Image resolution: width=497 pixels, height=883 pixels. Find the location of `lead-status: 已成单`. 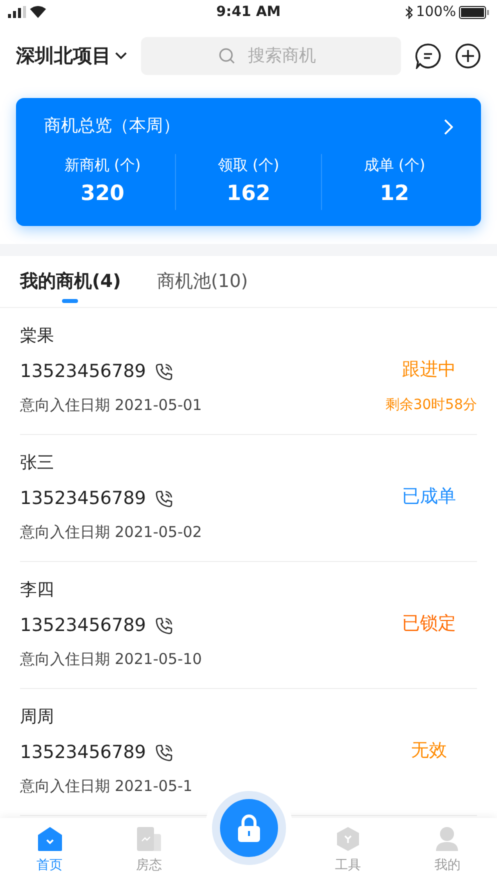

lead-status: 已成单 is located at coordinates (429, 496).